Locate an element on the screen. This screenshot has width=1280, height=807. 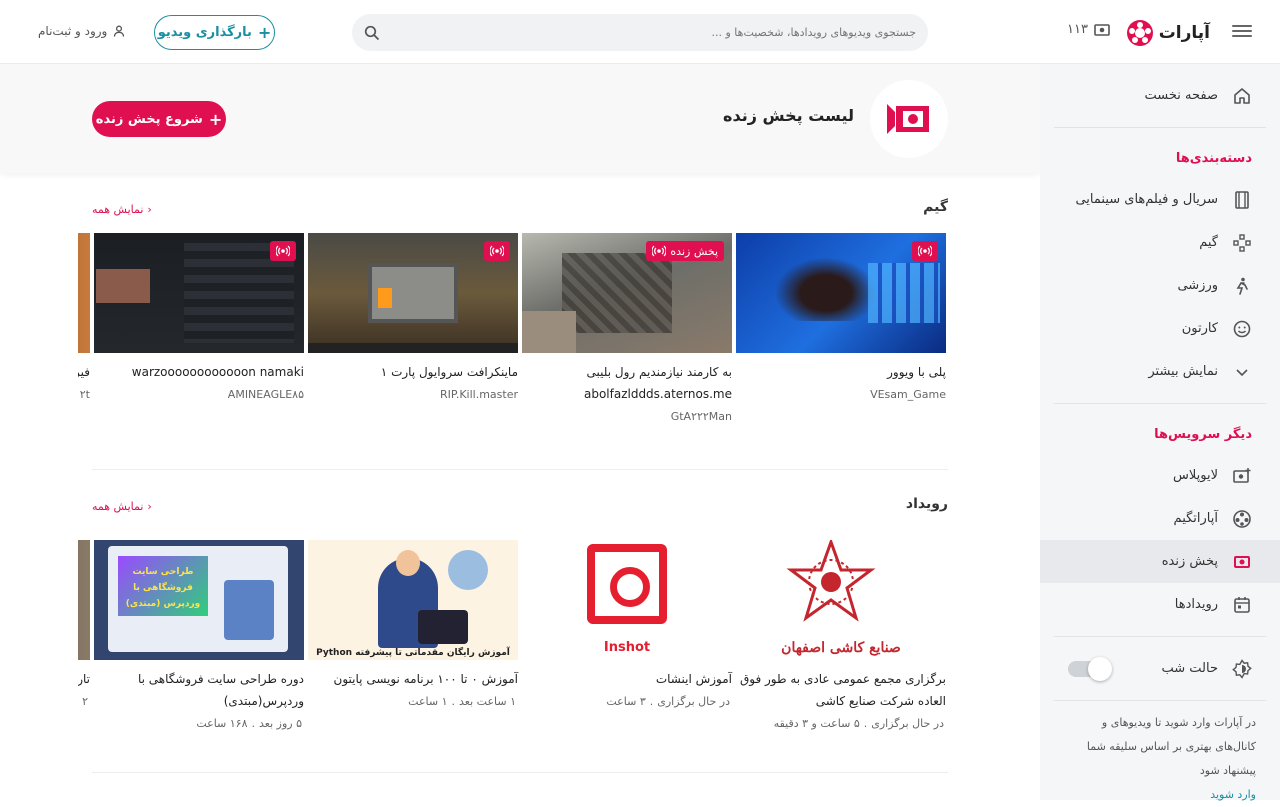
calendar-icon is located at coordinates (1242, 604).